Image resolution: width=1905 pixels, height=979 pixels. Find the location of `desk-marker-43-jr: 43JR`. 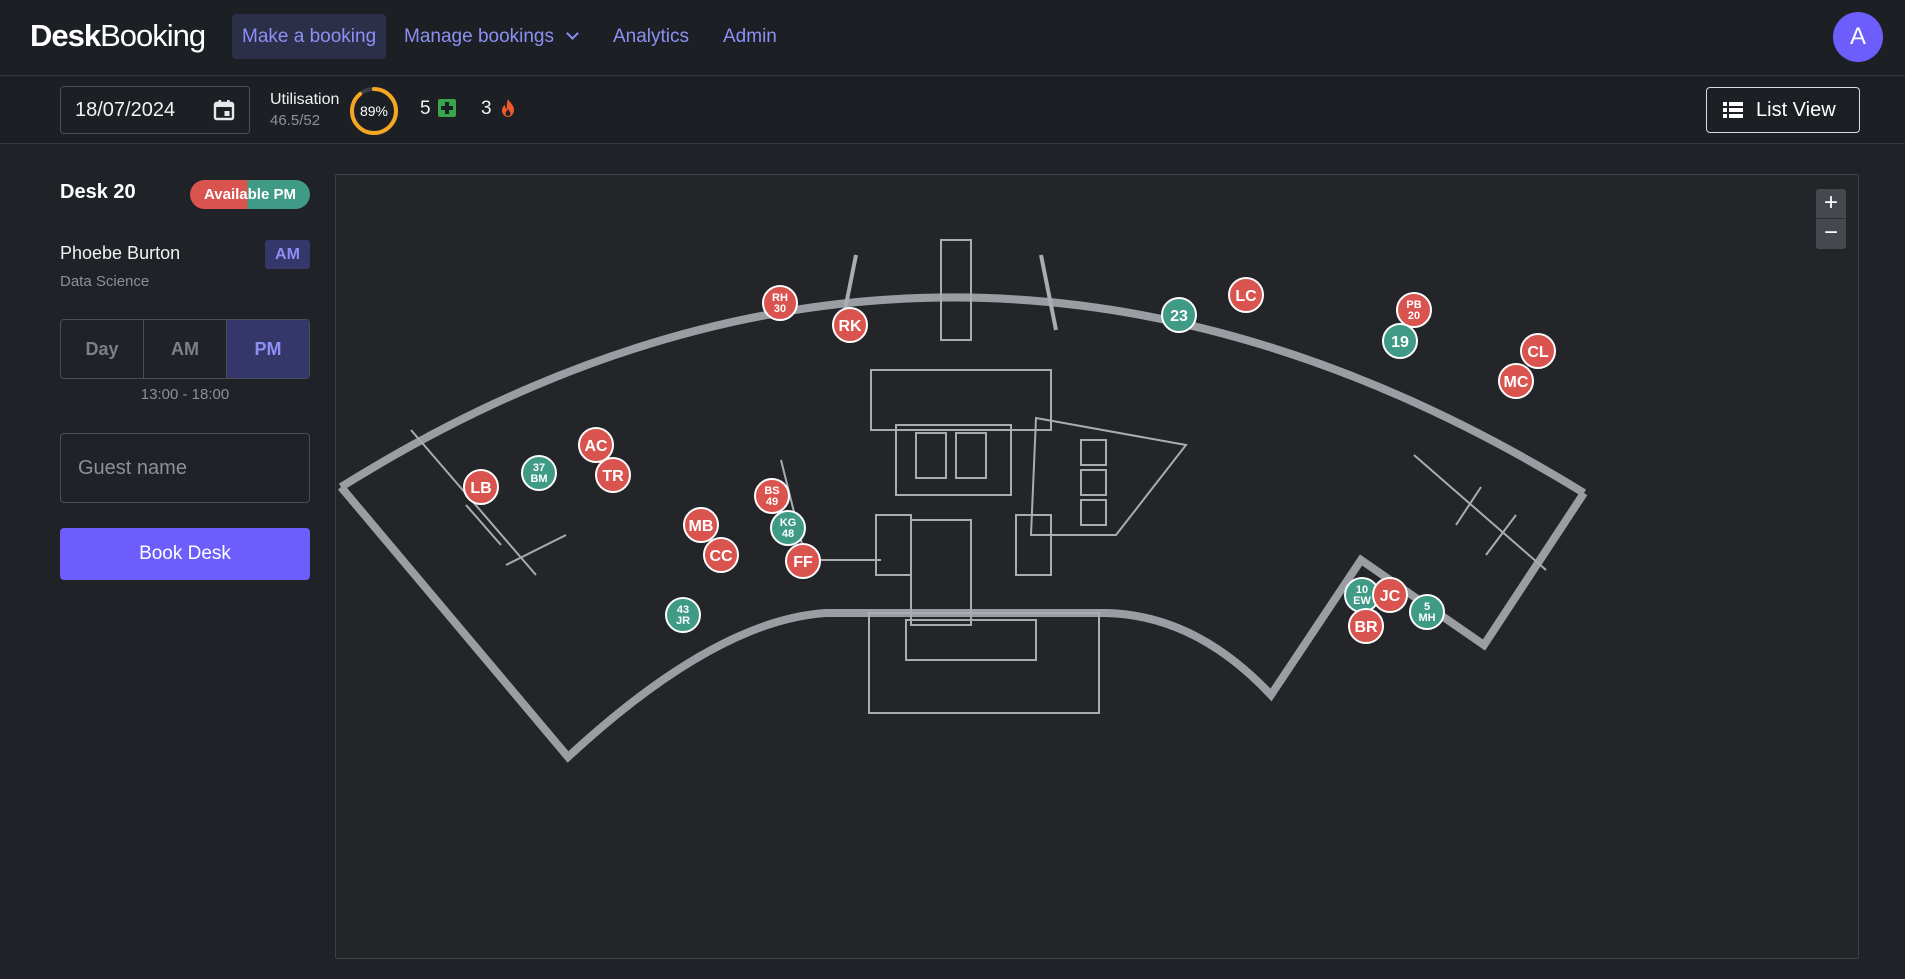

desk-marker-43-jr: 43JR is located at coordinates (683, 615).